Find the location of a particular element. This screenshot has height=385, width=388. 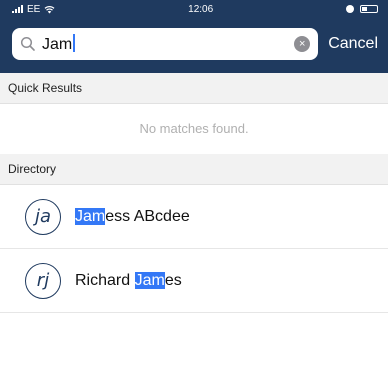

carrier-label: EE is located at coordinates (34, 9).